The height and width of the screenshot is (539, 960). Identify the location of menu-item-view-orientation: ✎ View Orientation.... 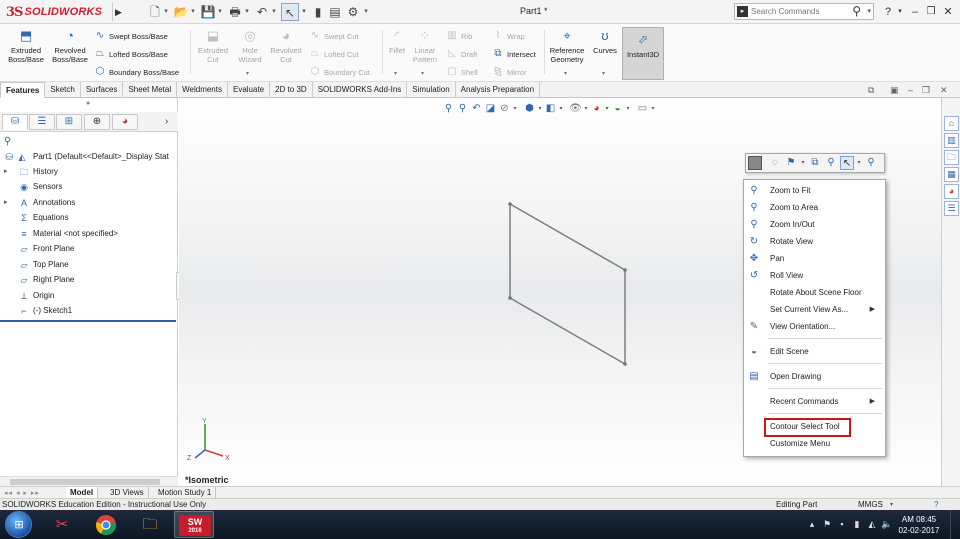
(814, 327).